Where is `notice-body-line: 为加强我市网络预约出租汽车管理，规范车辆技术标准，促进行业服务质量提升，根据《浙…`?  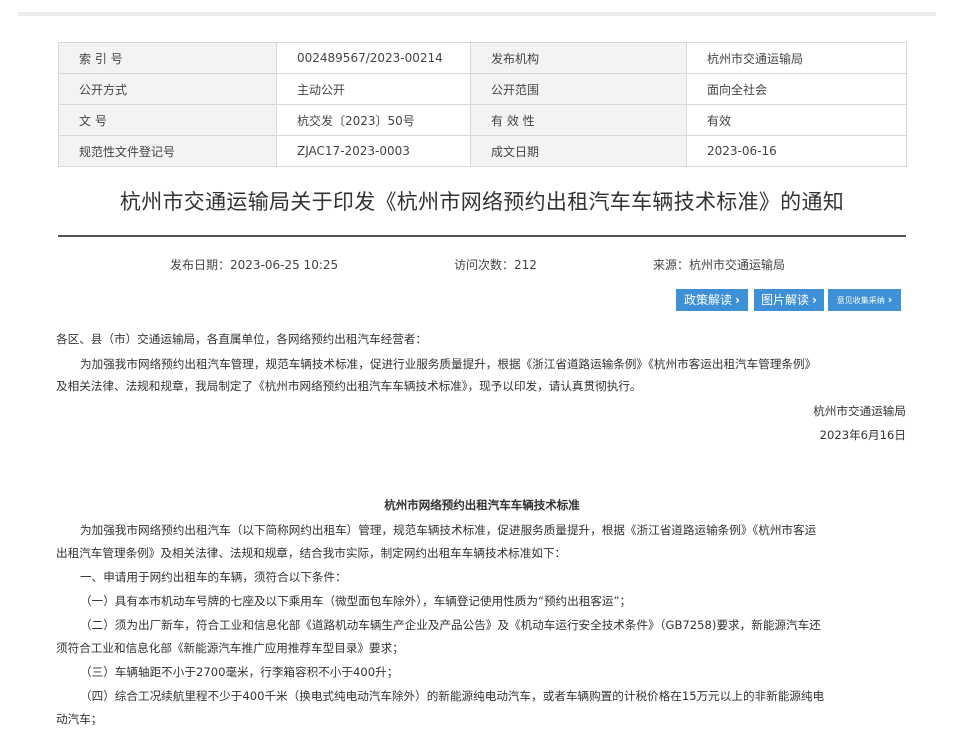 notice-body-line: 为加强我市网络预约出租汽车管理，规范车辆技术标准，促进行业服务质量提升，根据《浙… is located at coordinates (448, 364).